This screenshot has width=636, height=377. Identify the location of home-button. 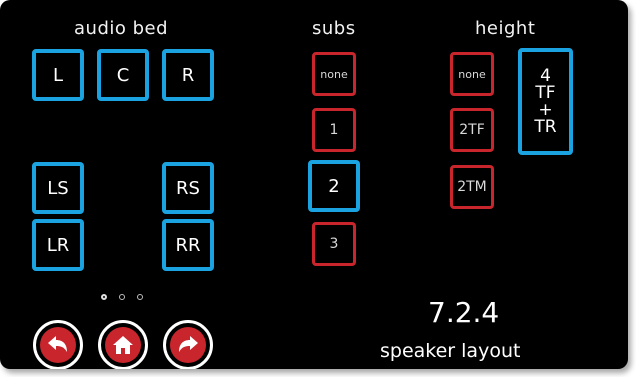
(123, 344).